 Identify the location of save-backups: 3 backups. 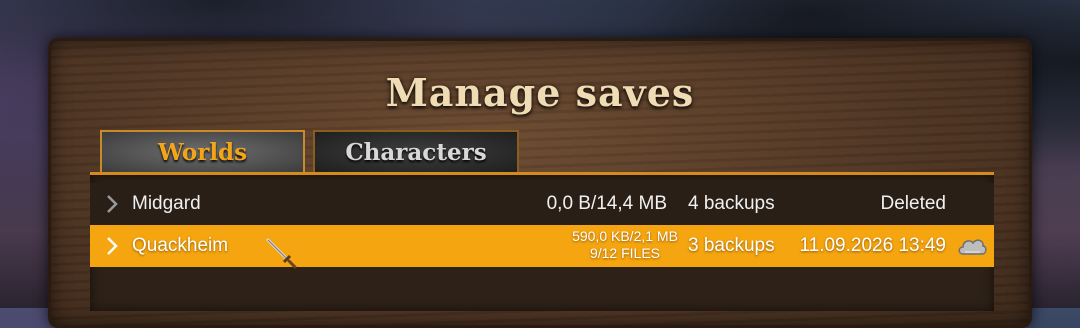
(731, 245).